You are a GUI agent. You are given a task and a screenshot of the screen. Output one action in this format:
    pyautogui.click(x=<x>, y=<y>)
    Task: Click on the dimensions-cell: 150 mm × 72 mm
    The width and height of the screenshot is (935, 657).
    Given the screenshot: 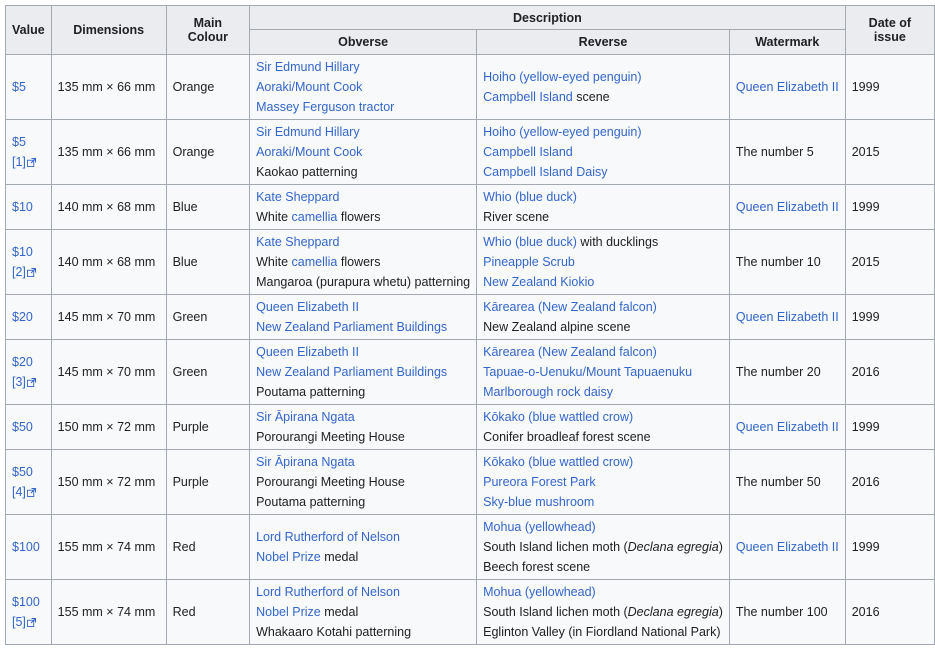 What is the action you would take?
    pyautogui.click(x=108, y=427)
    